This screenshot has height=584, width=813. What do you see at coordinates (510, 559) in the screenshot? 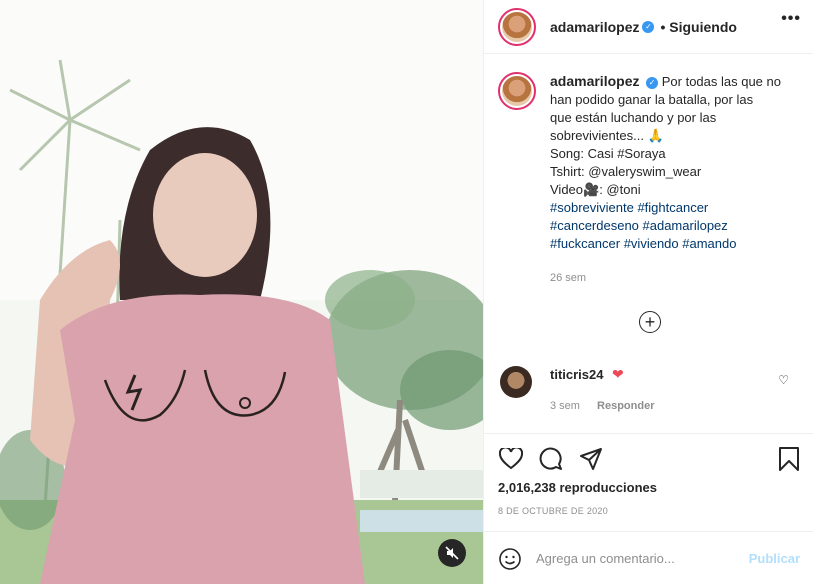
I see `emoji-icon` at bounding box center [510, 559].